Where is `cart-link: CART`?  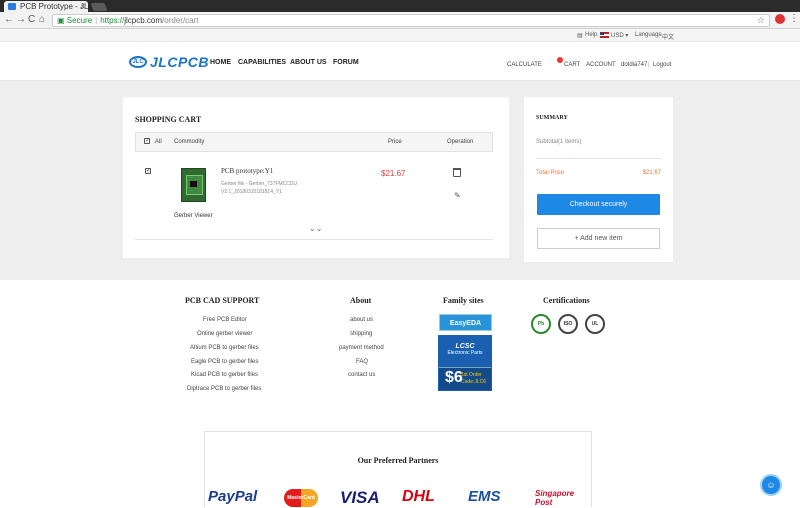 cart-link: CART is located at coordinates (572, 65).